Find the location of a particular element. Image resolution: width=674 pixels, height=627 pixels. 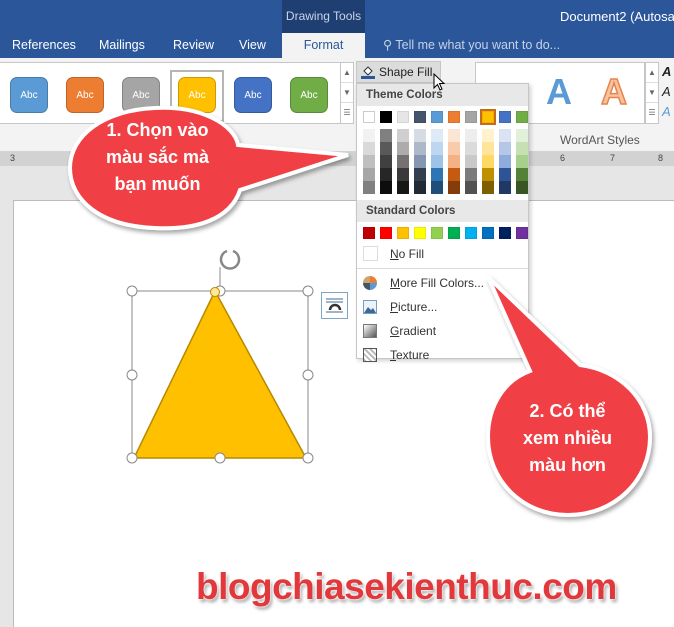

adjust-handle is located at coordinates (215, 292).